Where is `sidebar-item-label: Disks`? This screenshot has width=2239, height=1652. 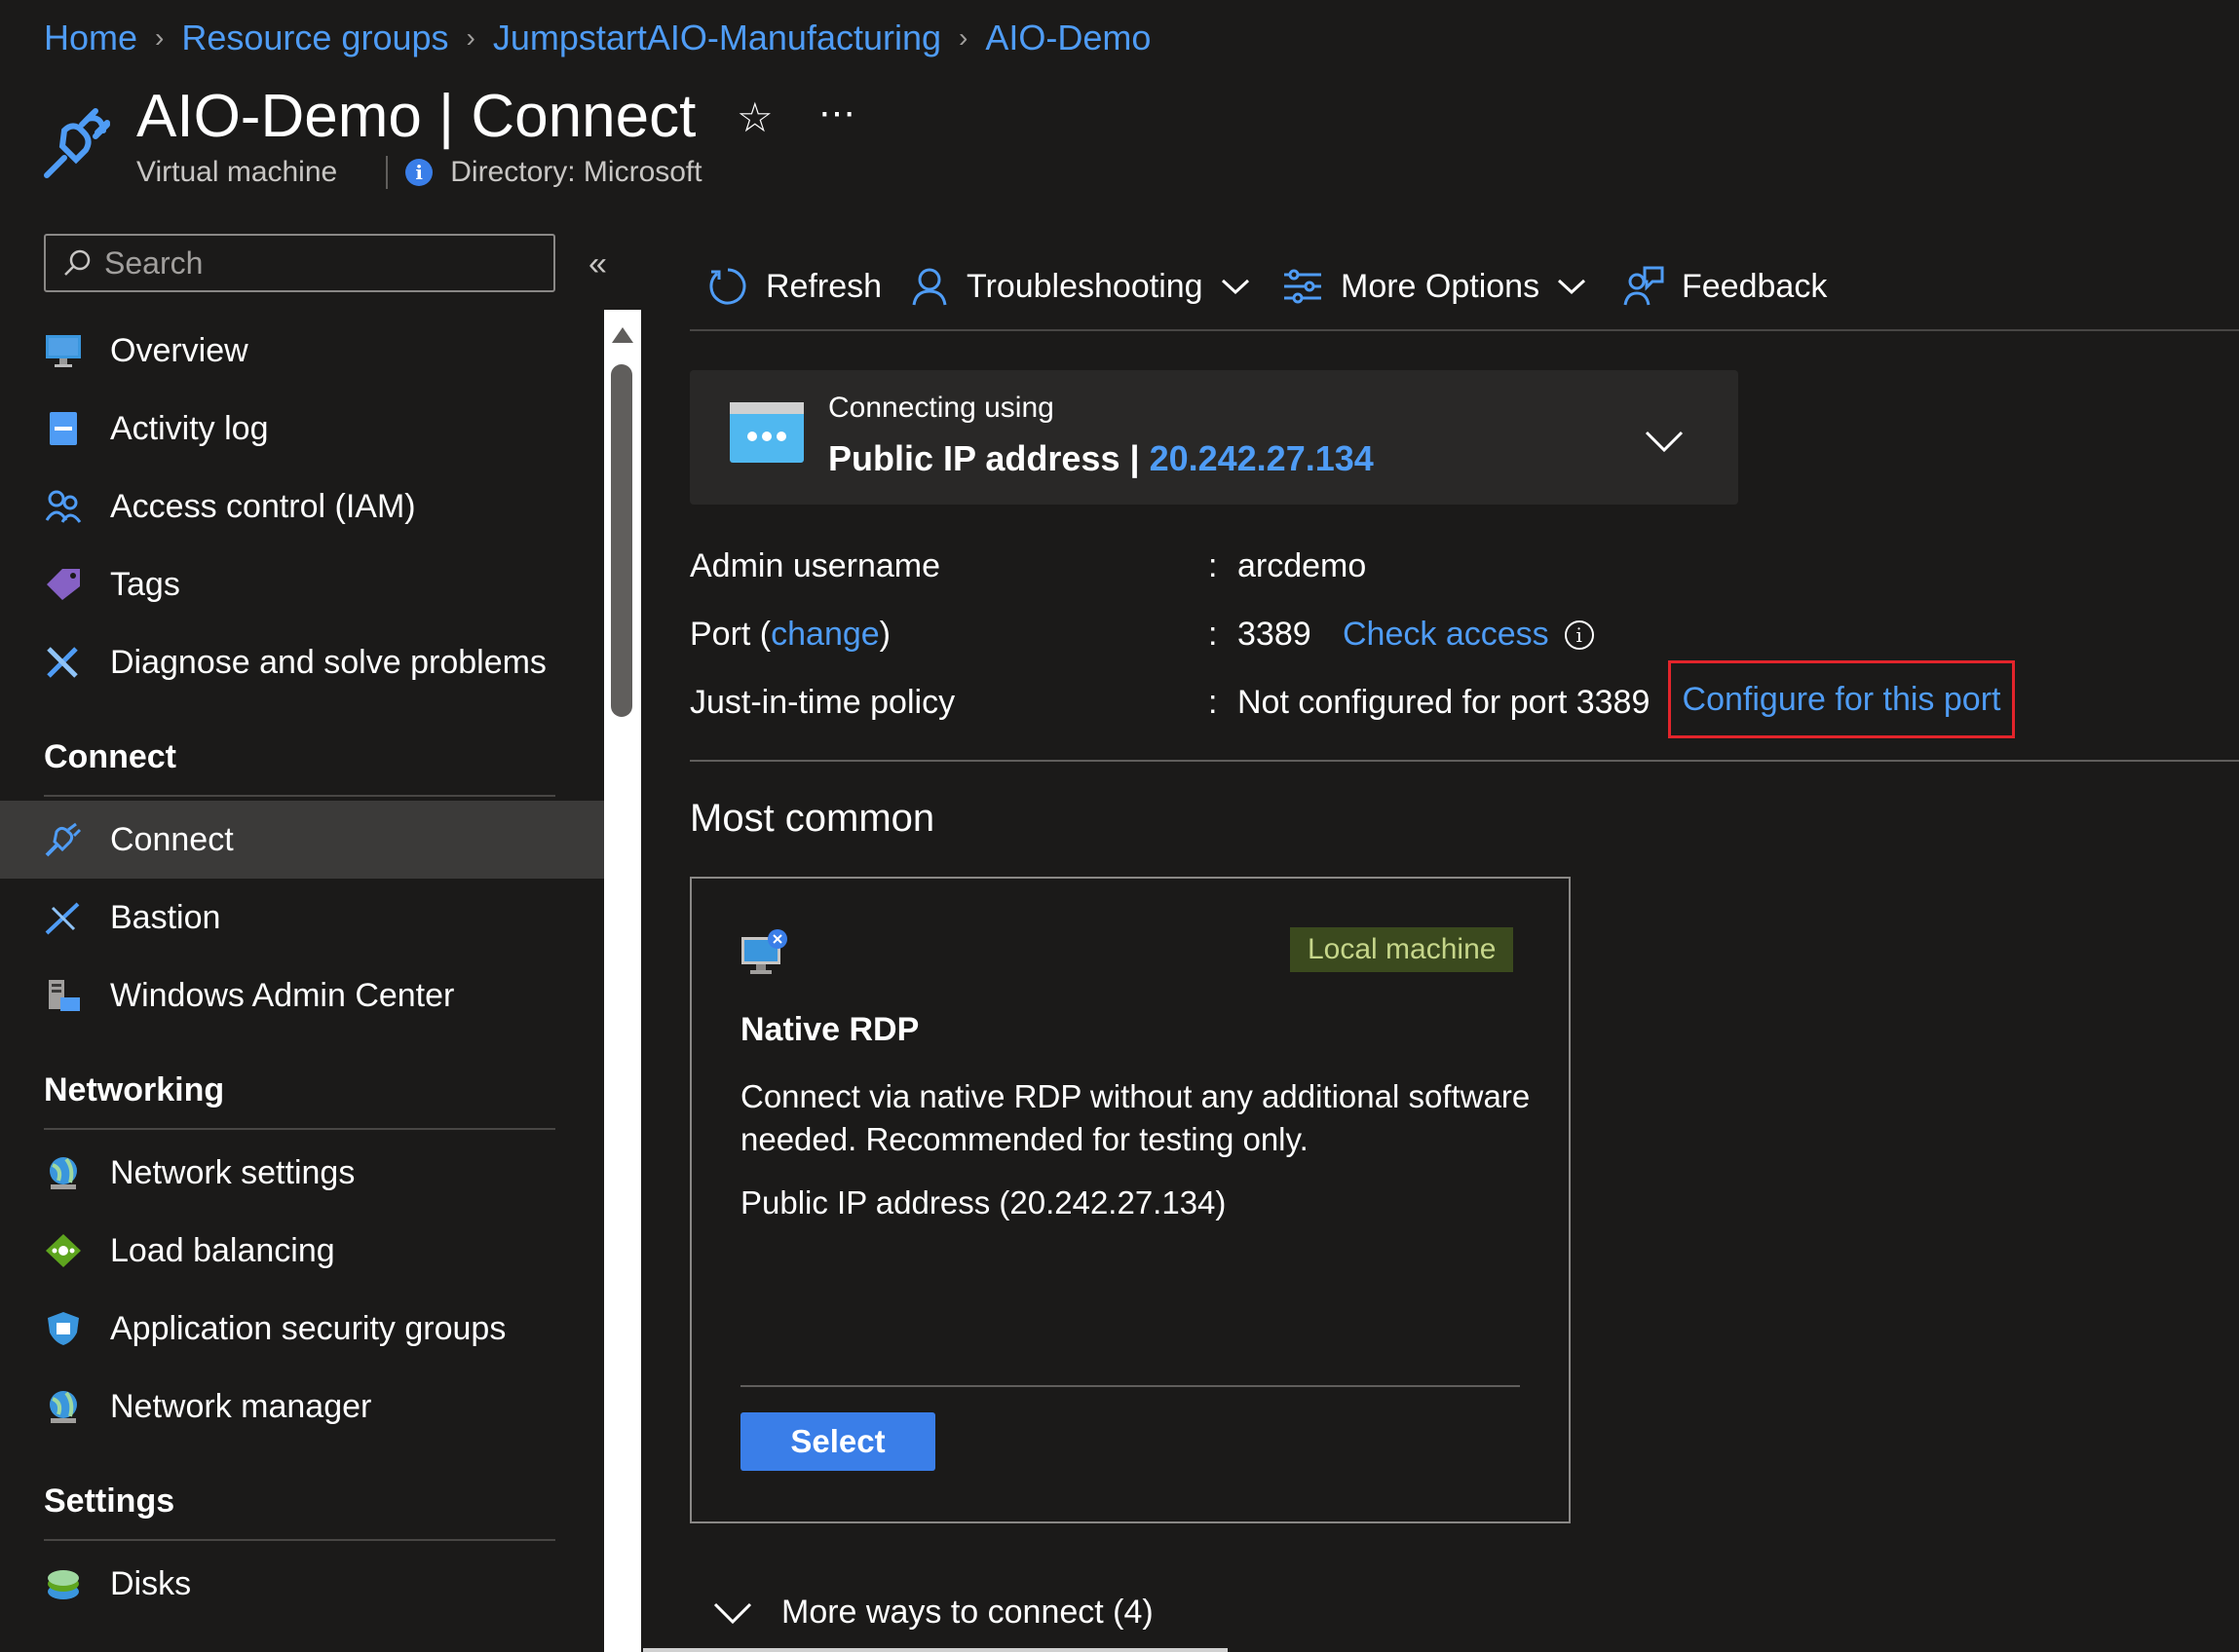 sidebar-item-label: Disks is located at coordinates (151, 1583).